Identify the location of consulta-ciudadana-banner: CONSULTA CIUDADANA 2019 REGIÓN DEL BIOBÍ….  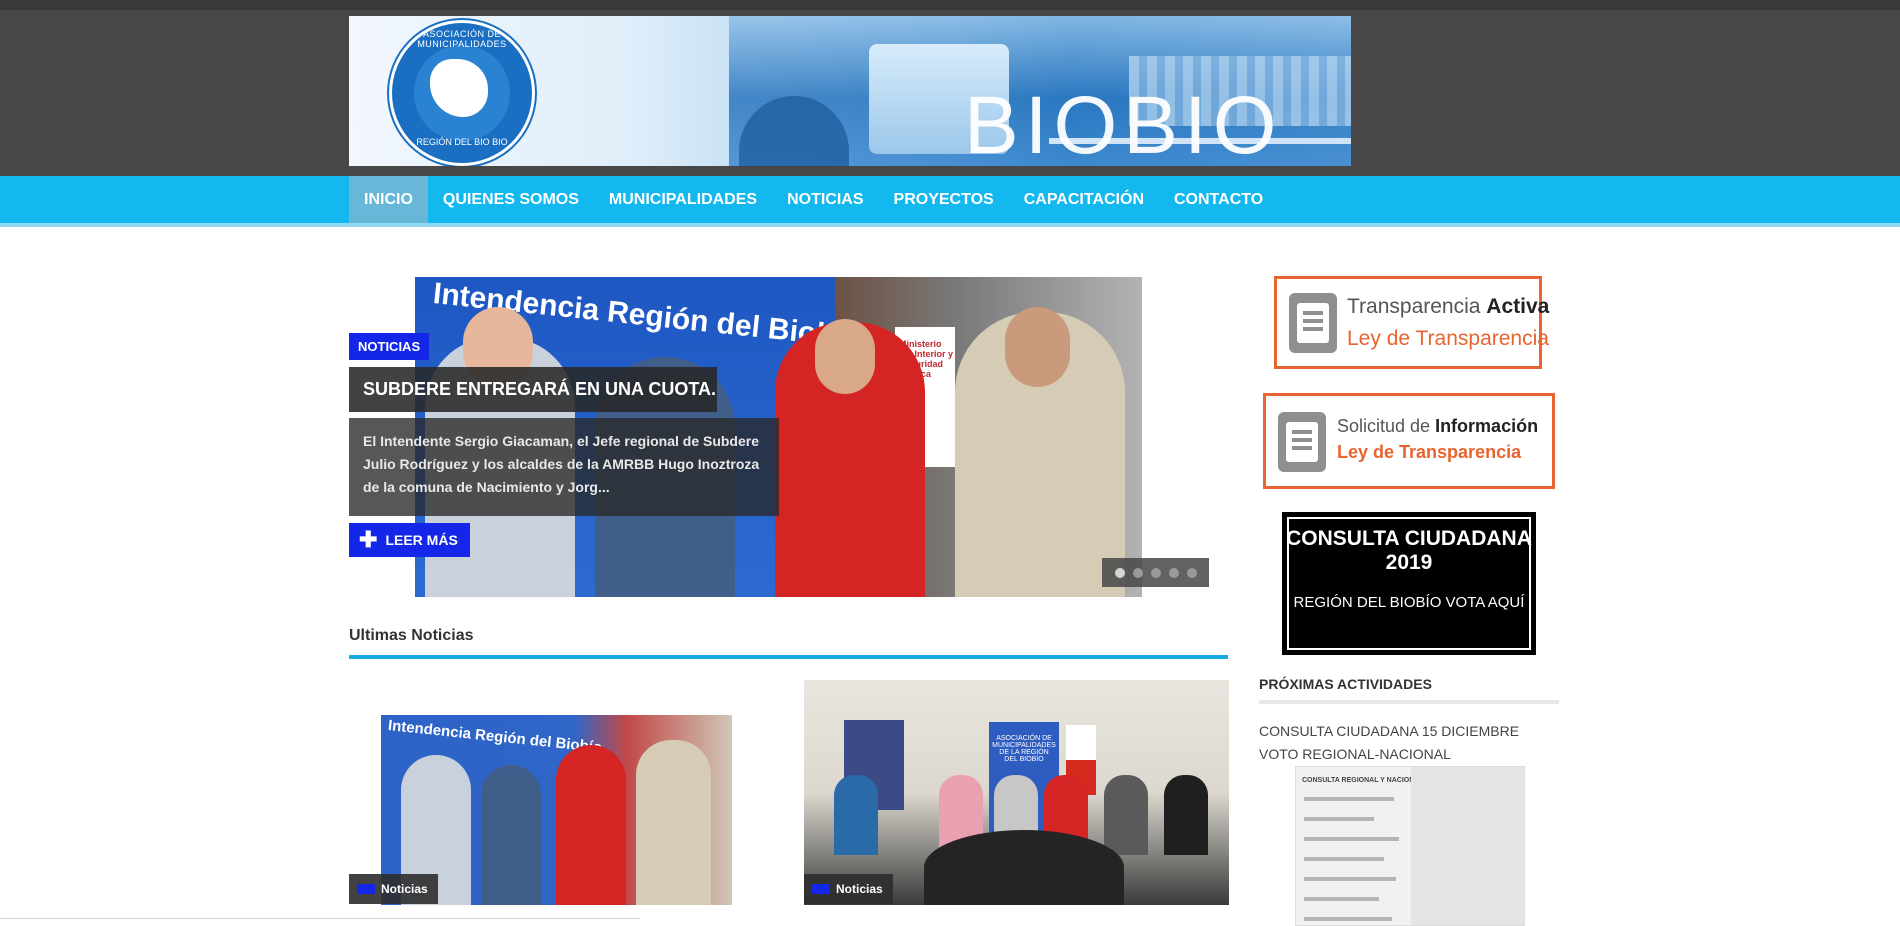
(1409, 583).